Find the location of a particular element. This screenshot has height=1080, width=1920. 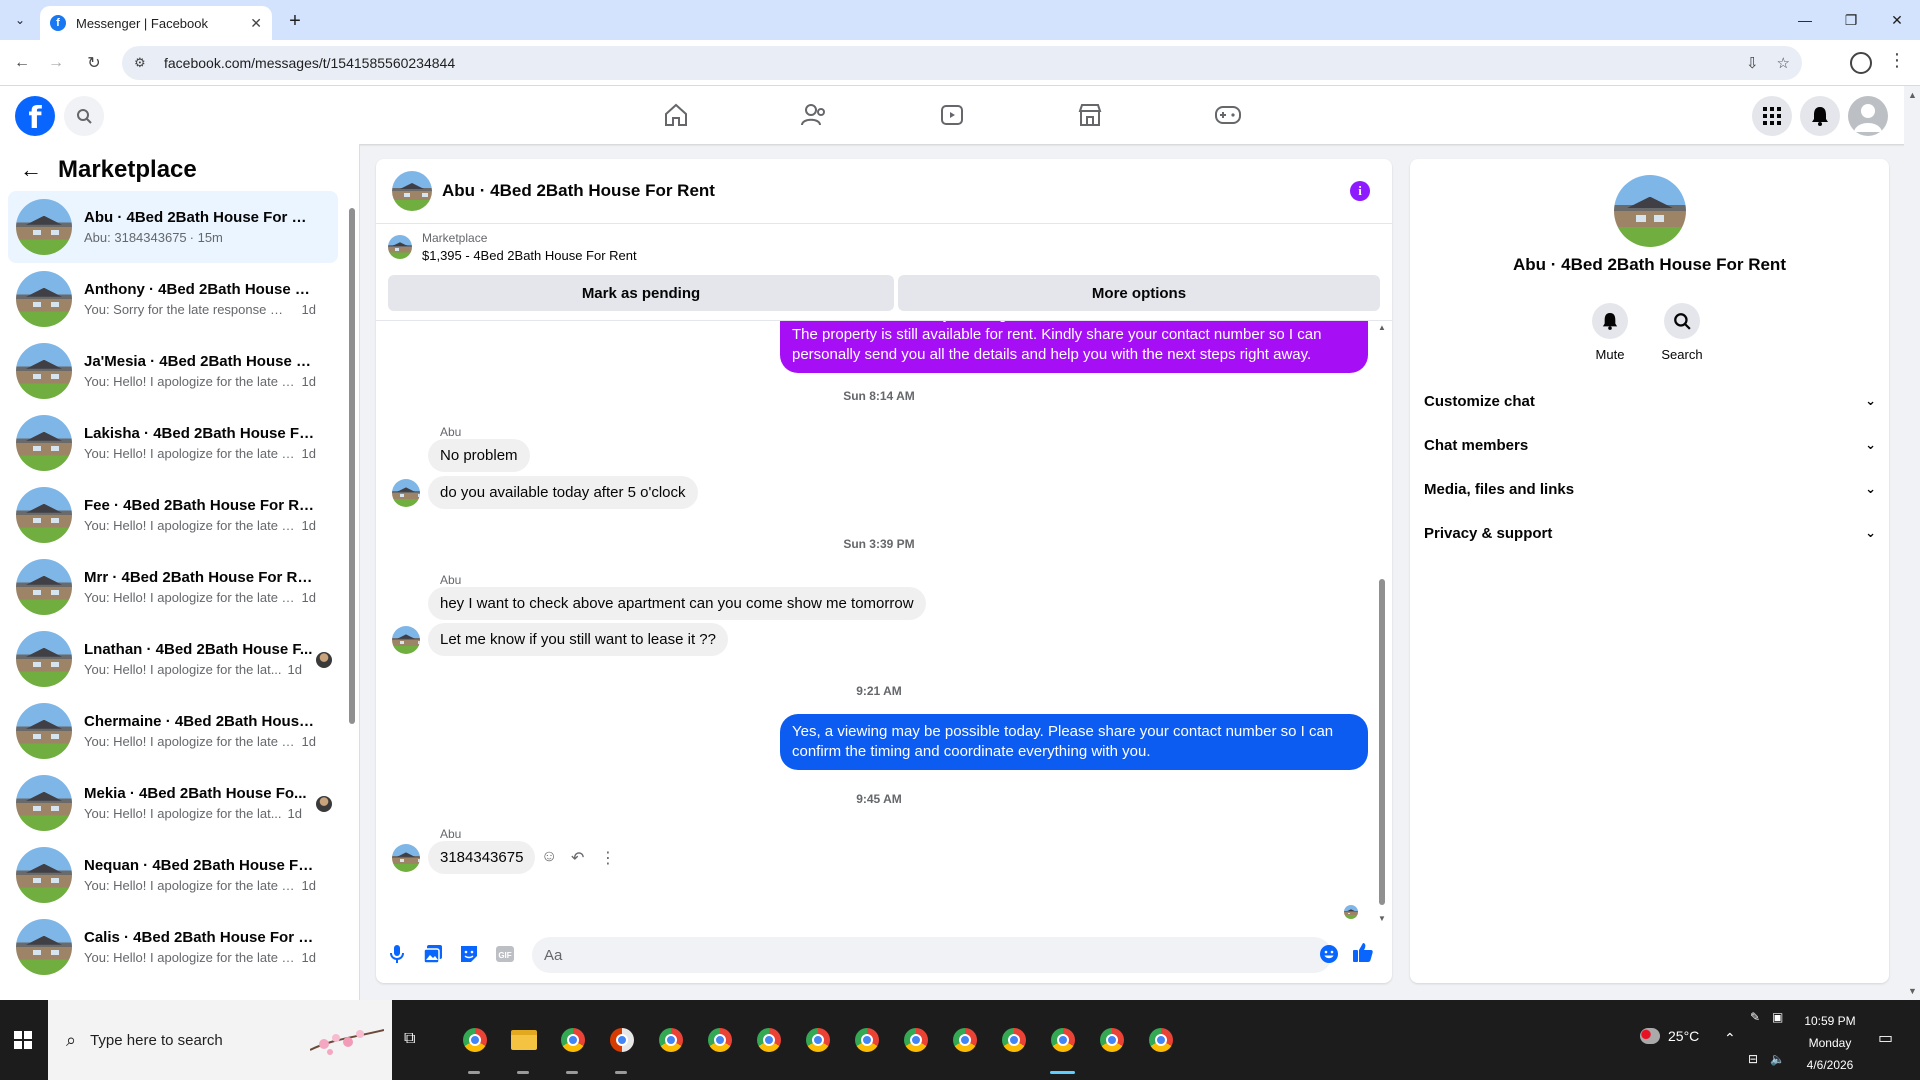

mark-as-pending-button: Mark as pending is located at coordinates (641, 293).